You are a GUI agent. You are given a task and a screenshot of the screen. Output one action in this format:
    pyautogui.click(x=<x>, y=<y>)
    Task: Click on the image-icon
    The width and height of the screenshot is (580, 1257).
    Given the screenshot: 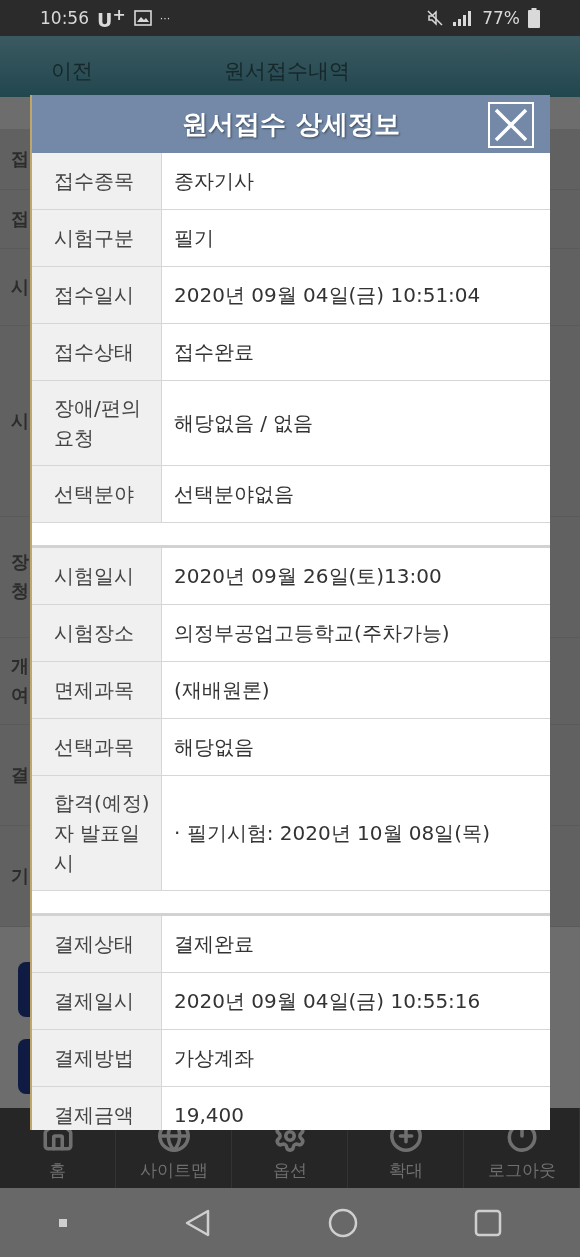 What is the action you would take?
    pyautogui.click(x=142, y=18)
    